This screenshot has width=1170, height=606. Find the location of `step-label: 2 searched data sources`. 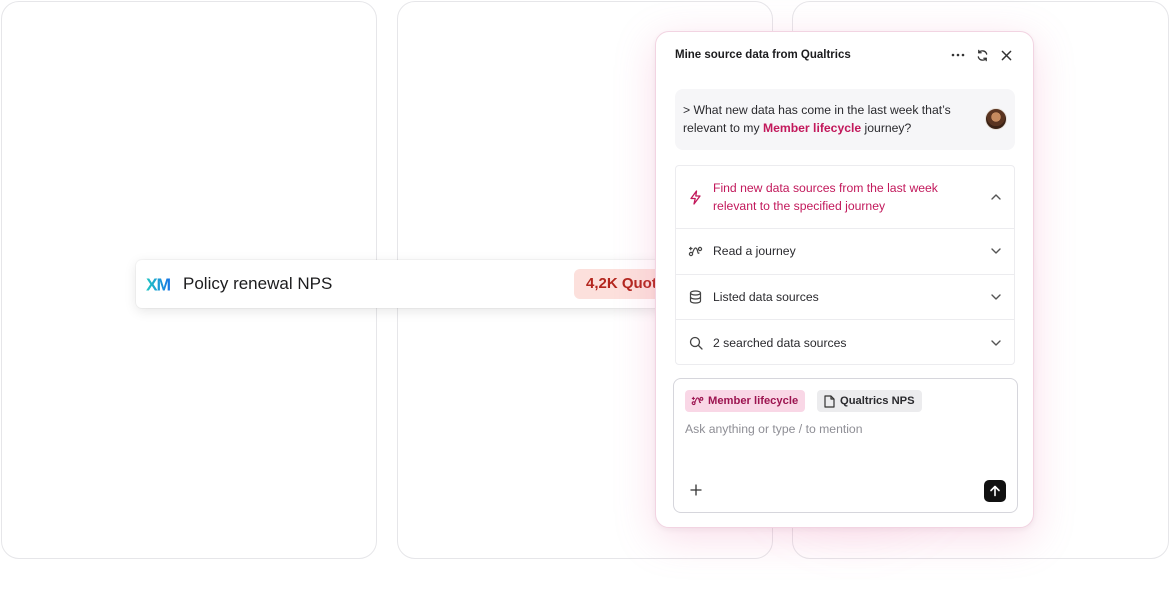

step-label: 2 searched data sources is located at coordinates (780, 342).